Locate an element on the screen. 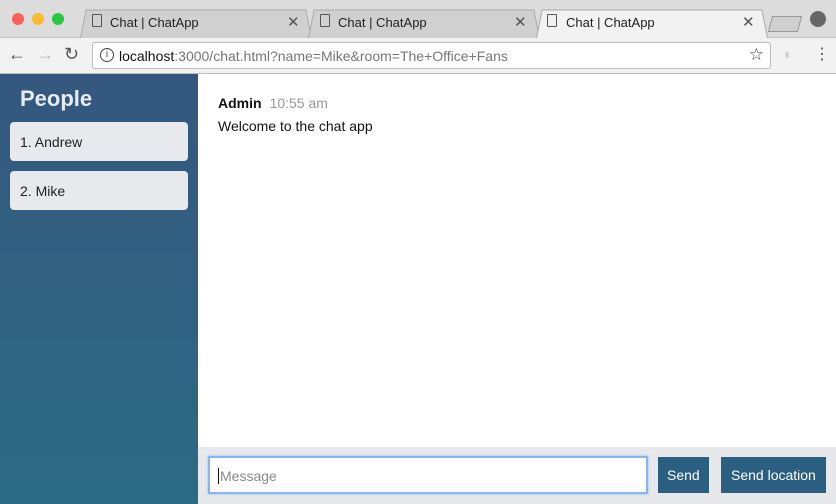 The image size is (836, 504). person-item: 2. Mike is located at coordinates (99, 190).